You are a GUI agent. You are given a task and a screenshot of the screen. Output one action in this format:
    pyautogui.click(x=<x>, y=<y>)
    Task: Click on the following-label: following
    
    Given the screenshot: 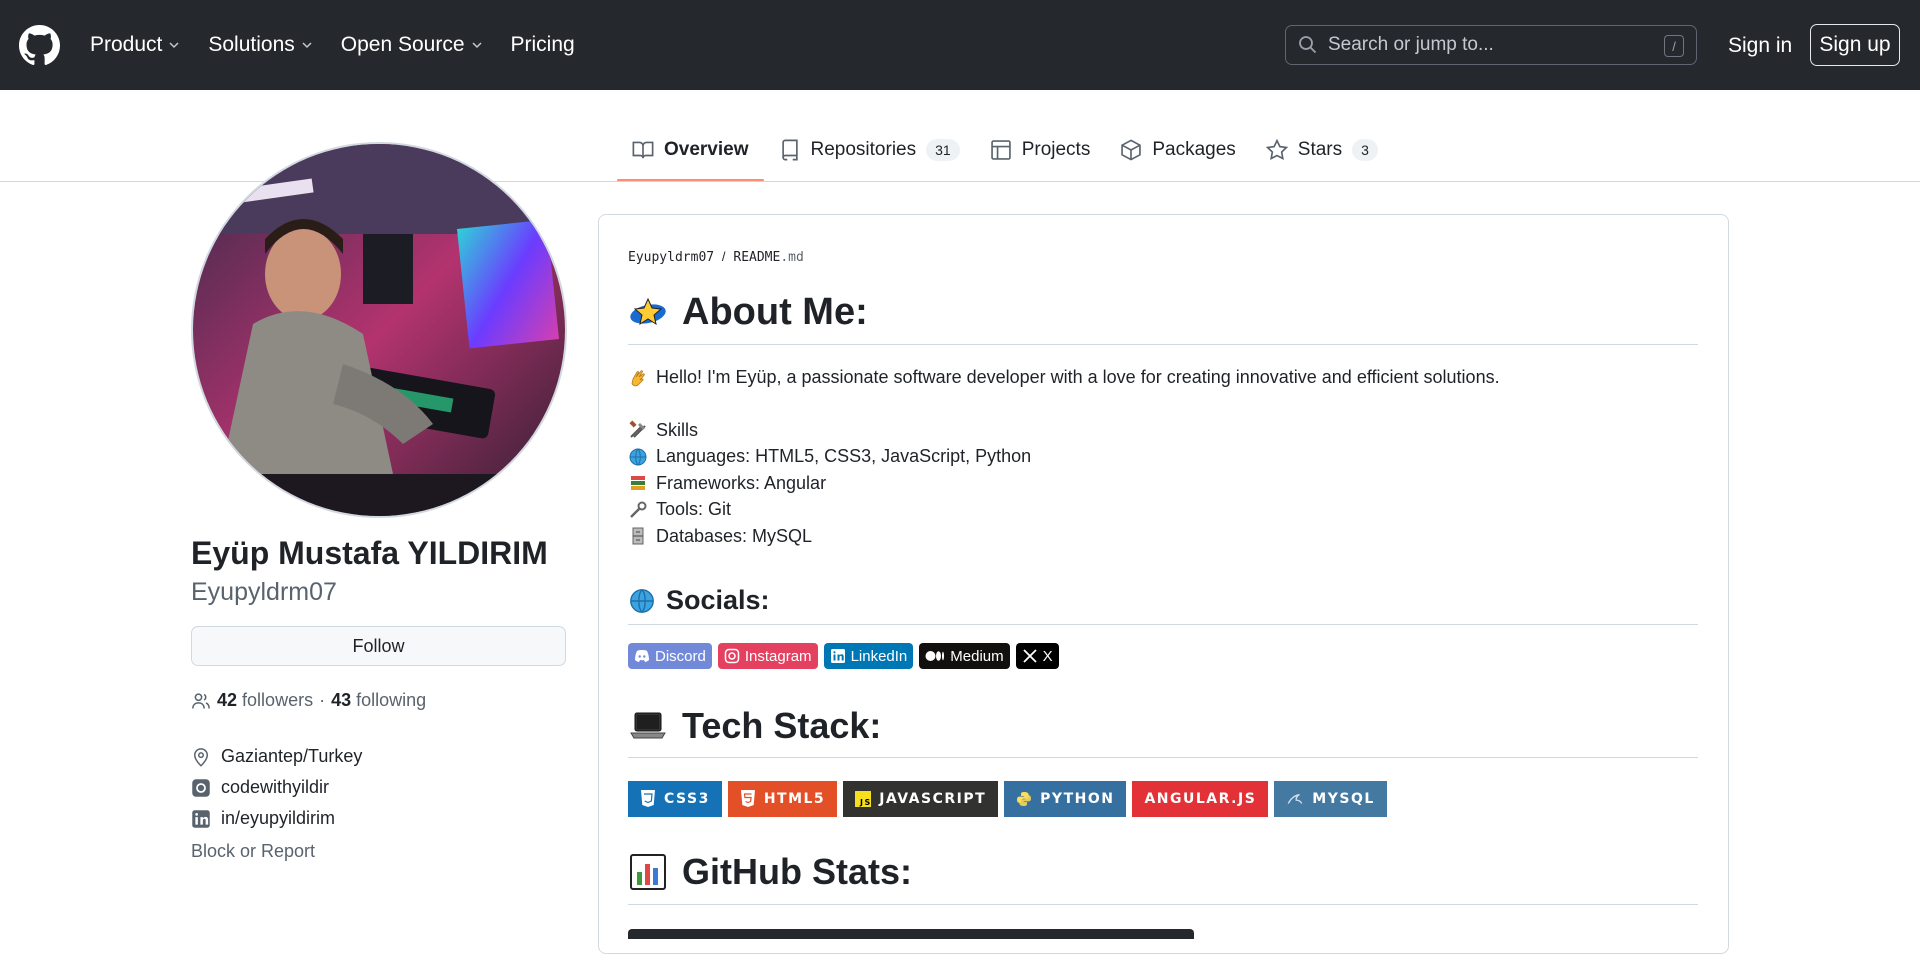 What is the action you would take?
    pyautogui.click(x=391, y=700)
    